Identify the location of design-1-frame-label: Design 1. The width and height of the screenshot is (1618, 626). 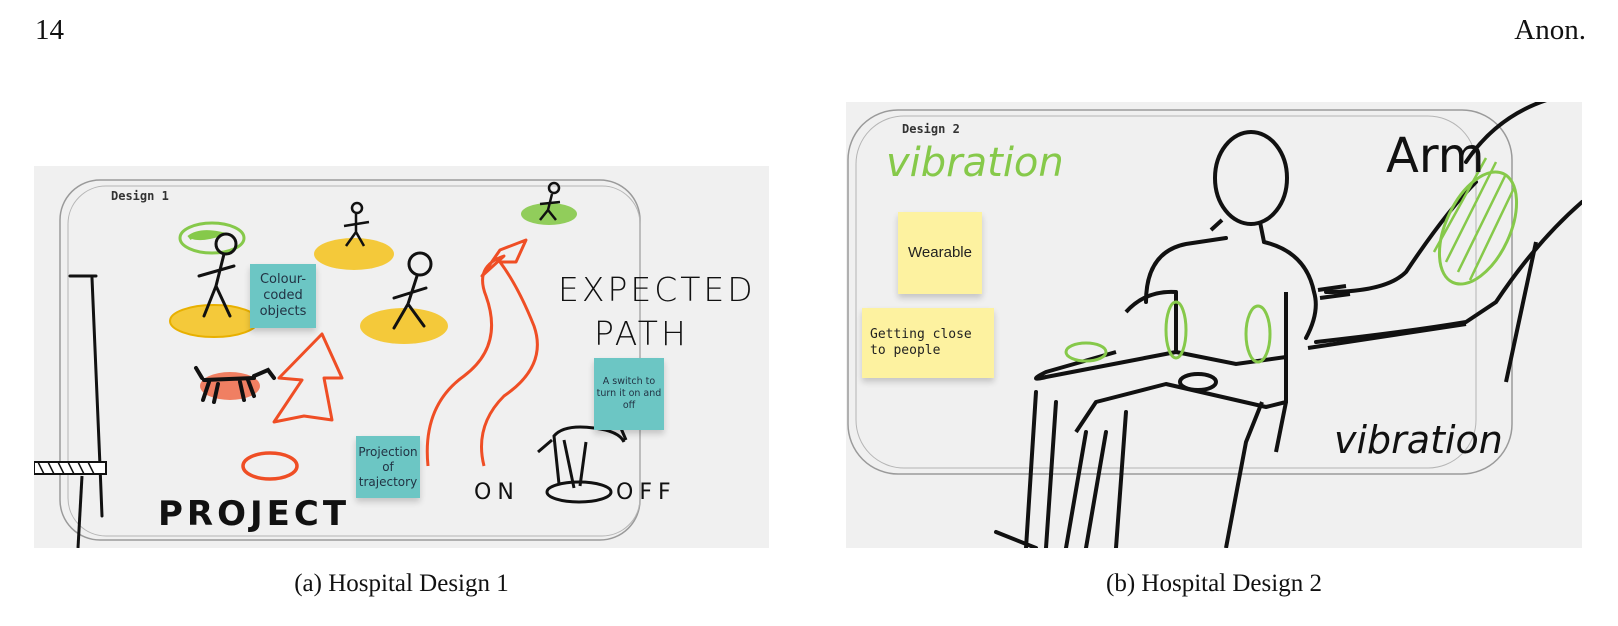
(140, 196).